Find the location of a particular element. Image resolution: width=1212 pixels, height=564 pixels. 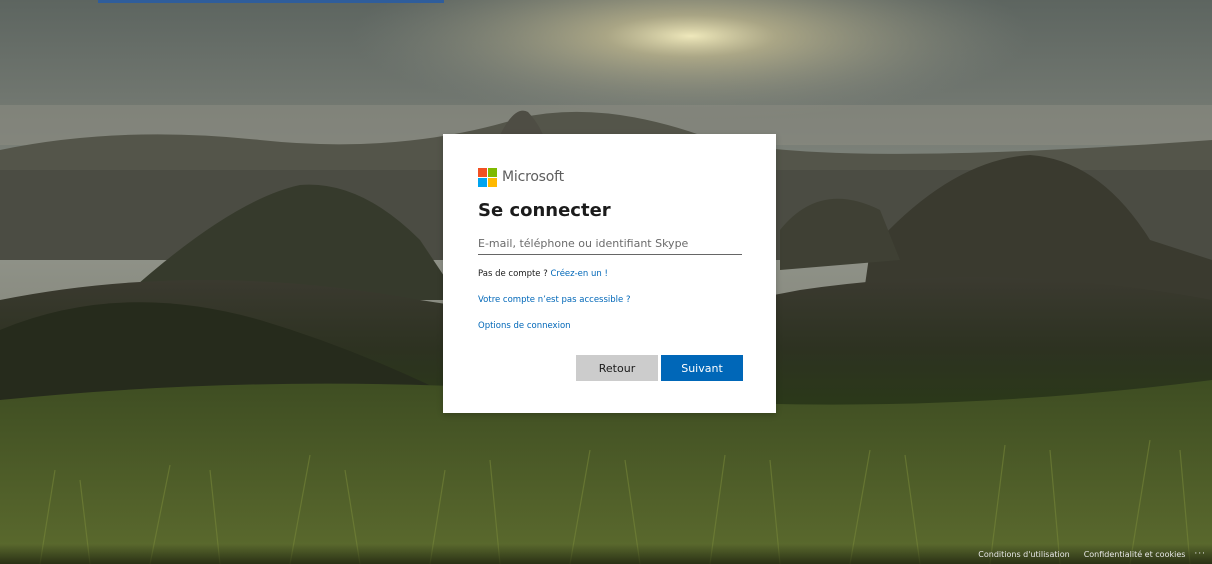

inaccessible-line: Votre compte n’est pas accessible ? is located at coordinates (610, 300).